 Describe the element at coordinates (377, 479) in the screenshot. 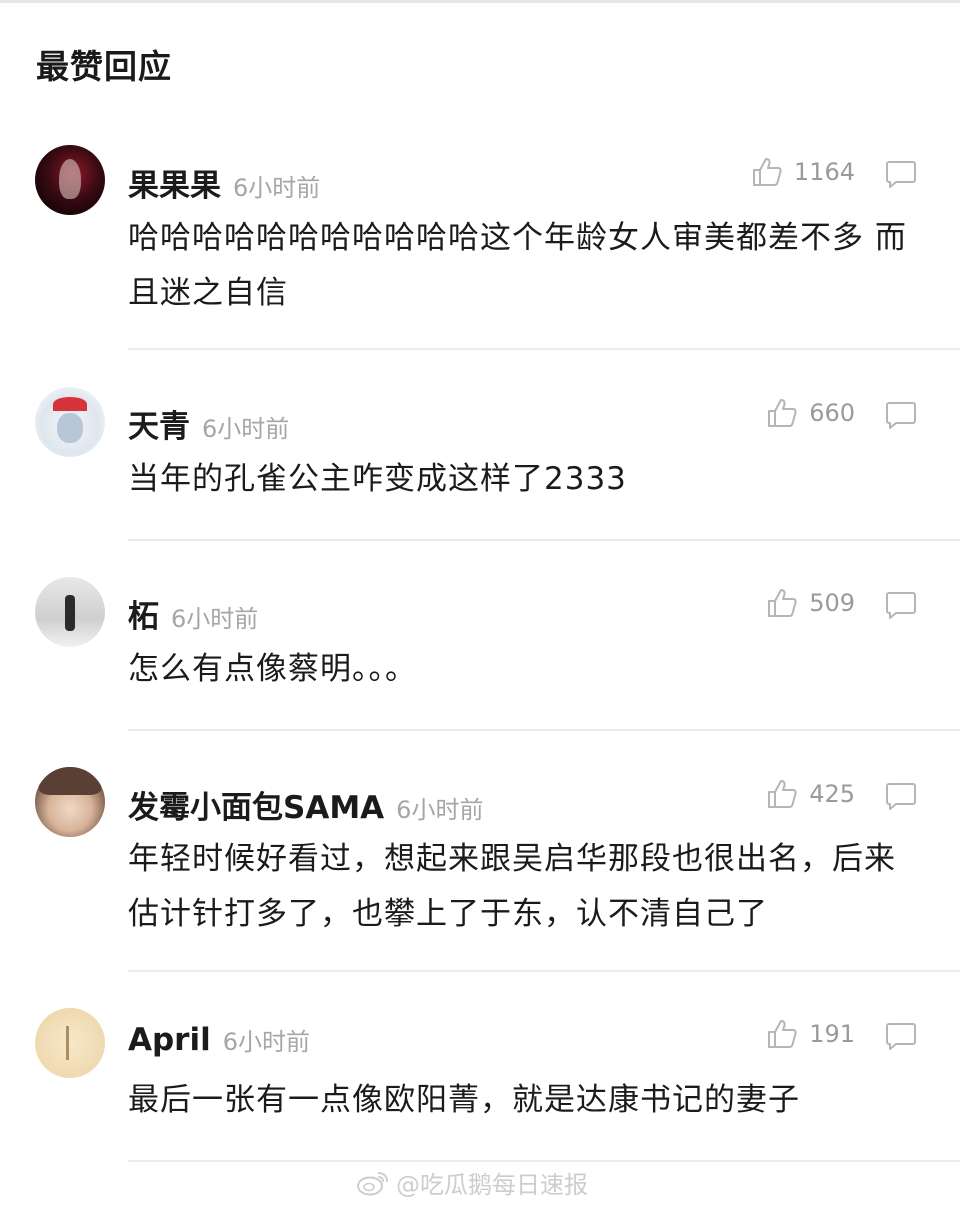

I see `comment-text: 当年的孔雀公主咋变成这样了2333` at that location.